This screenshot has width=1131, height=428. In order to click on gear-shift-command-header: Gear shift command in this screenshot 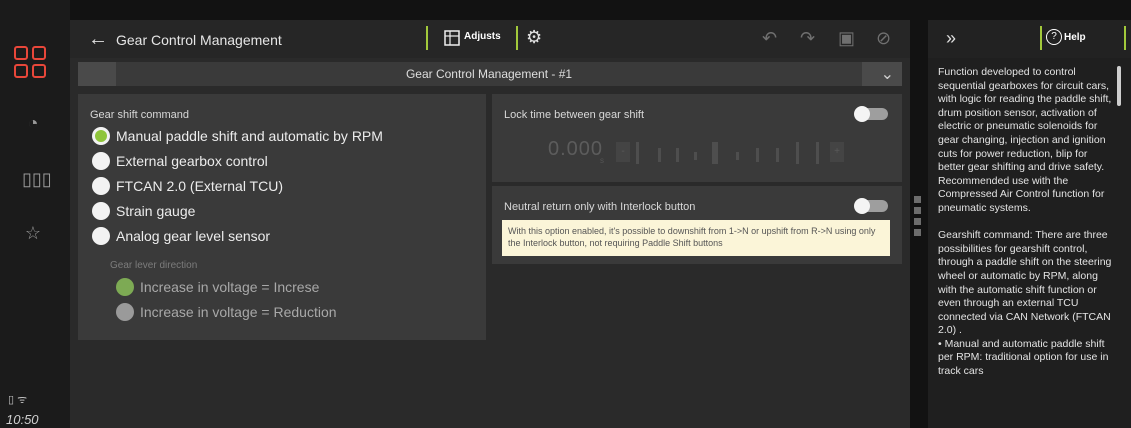, I will do `click(140, 115)`.